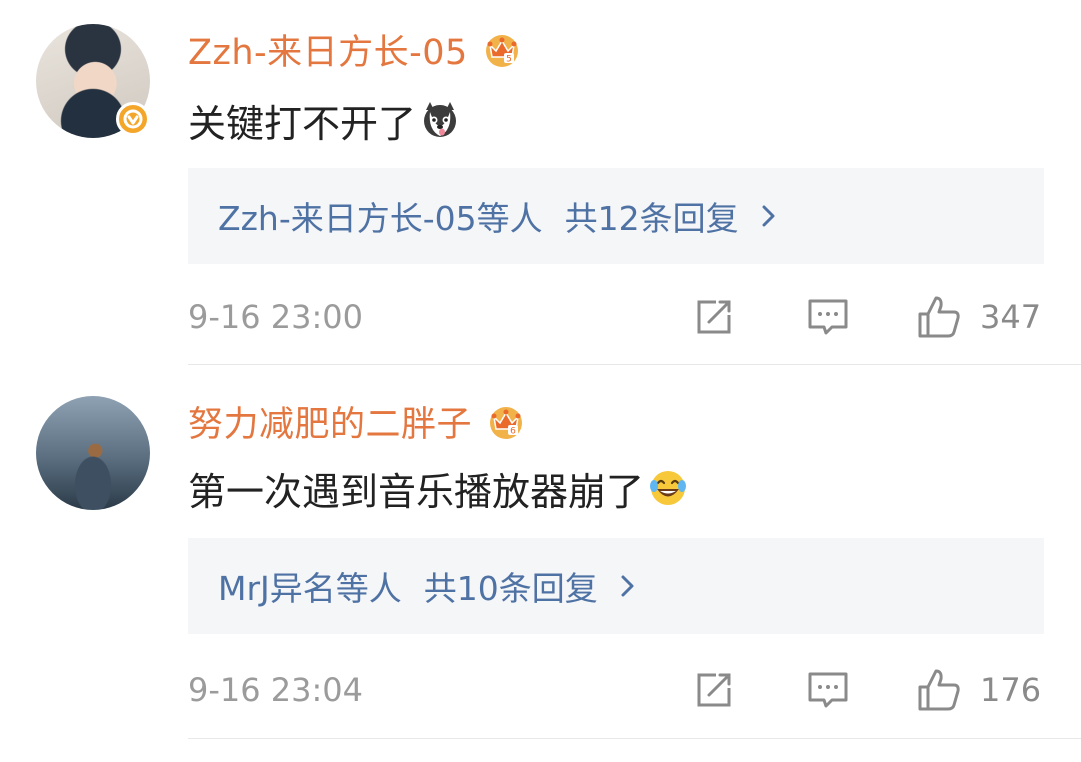 Image resolution: width=1081 pixels, height=762 pixels. I want to click on comment-body: 关键打不开了, so click(302, 123).